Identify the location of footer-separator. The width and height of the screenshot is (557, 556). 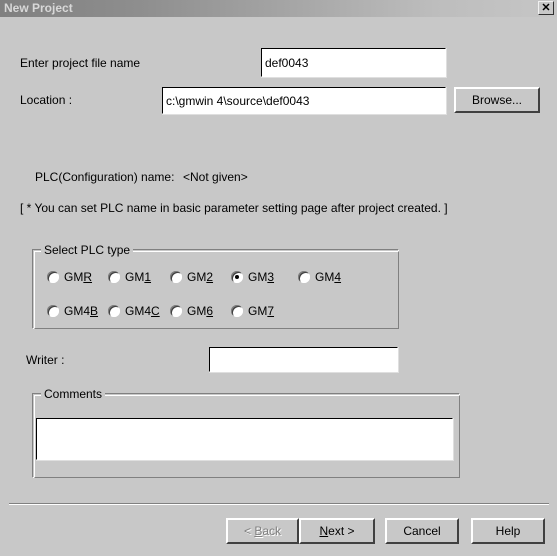
(279, 504).